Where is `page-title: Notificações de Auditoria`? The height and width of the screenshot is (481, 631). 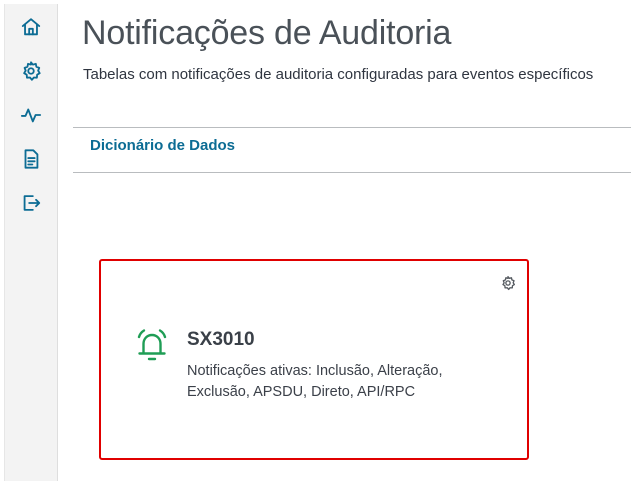 page-title: Notificações de Auditoria is located at coordinates (267, 33).